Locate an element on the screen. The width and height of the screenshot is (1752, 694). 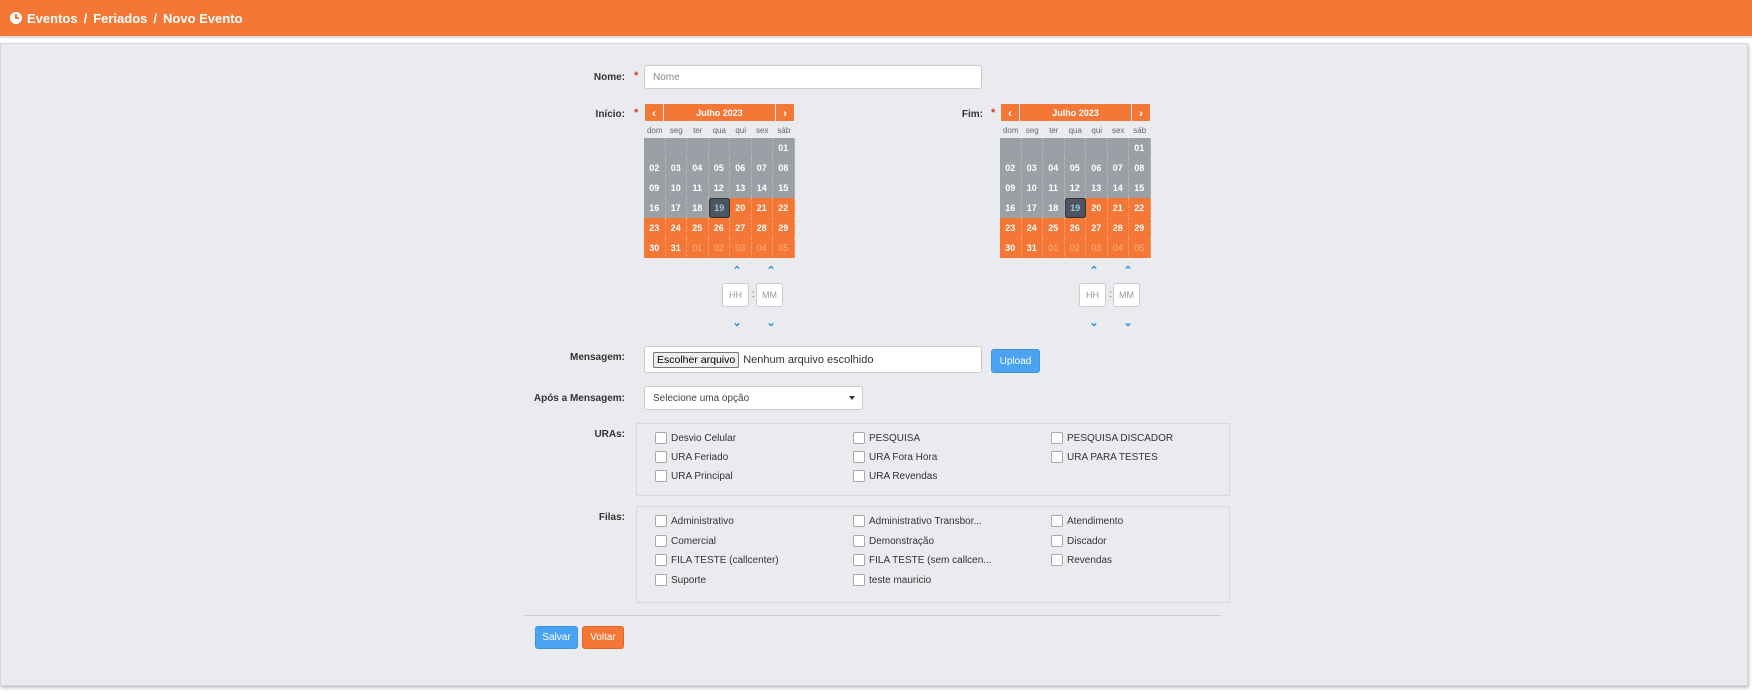
fila-checkbox: Atendimento is located at coordinates (1087, 521).